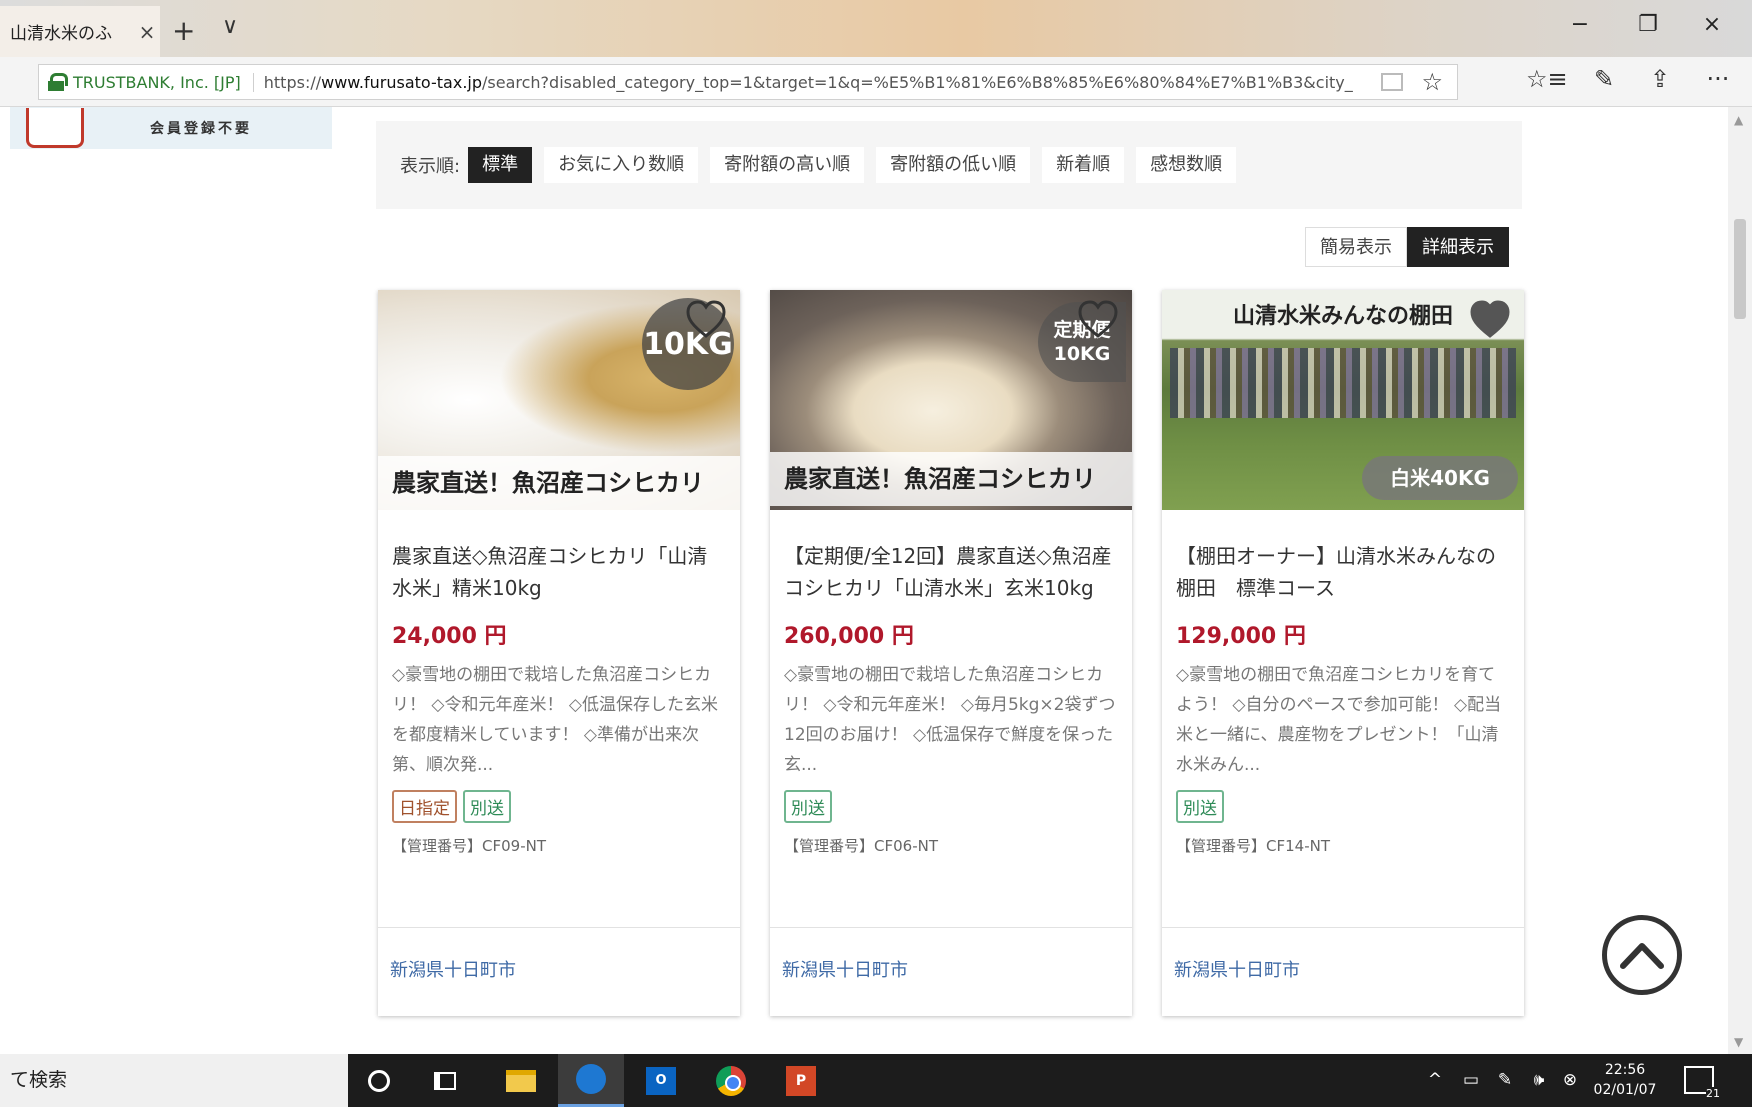 Image resolution: width=1752 pixels, height=1107 pixels. What do you see at coordinates (559, 806) in the screenshot?
I see `tag-list: 日指定 別送` at bounding box center [559, 806].